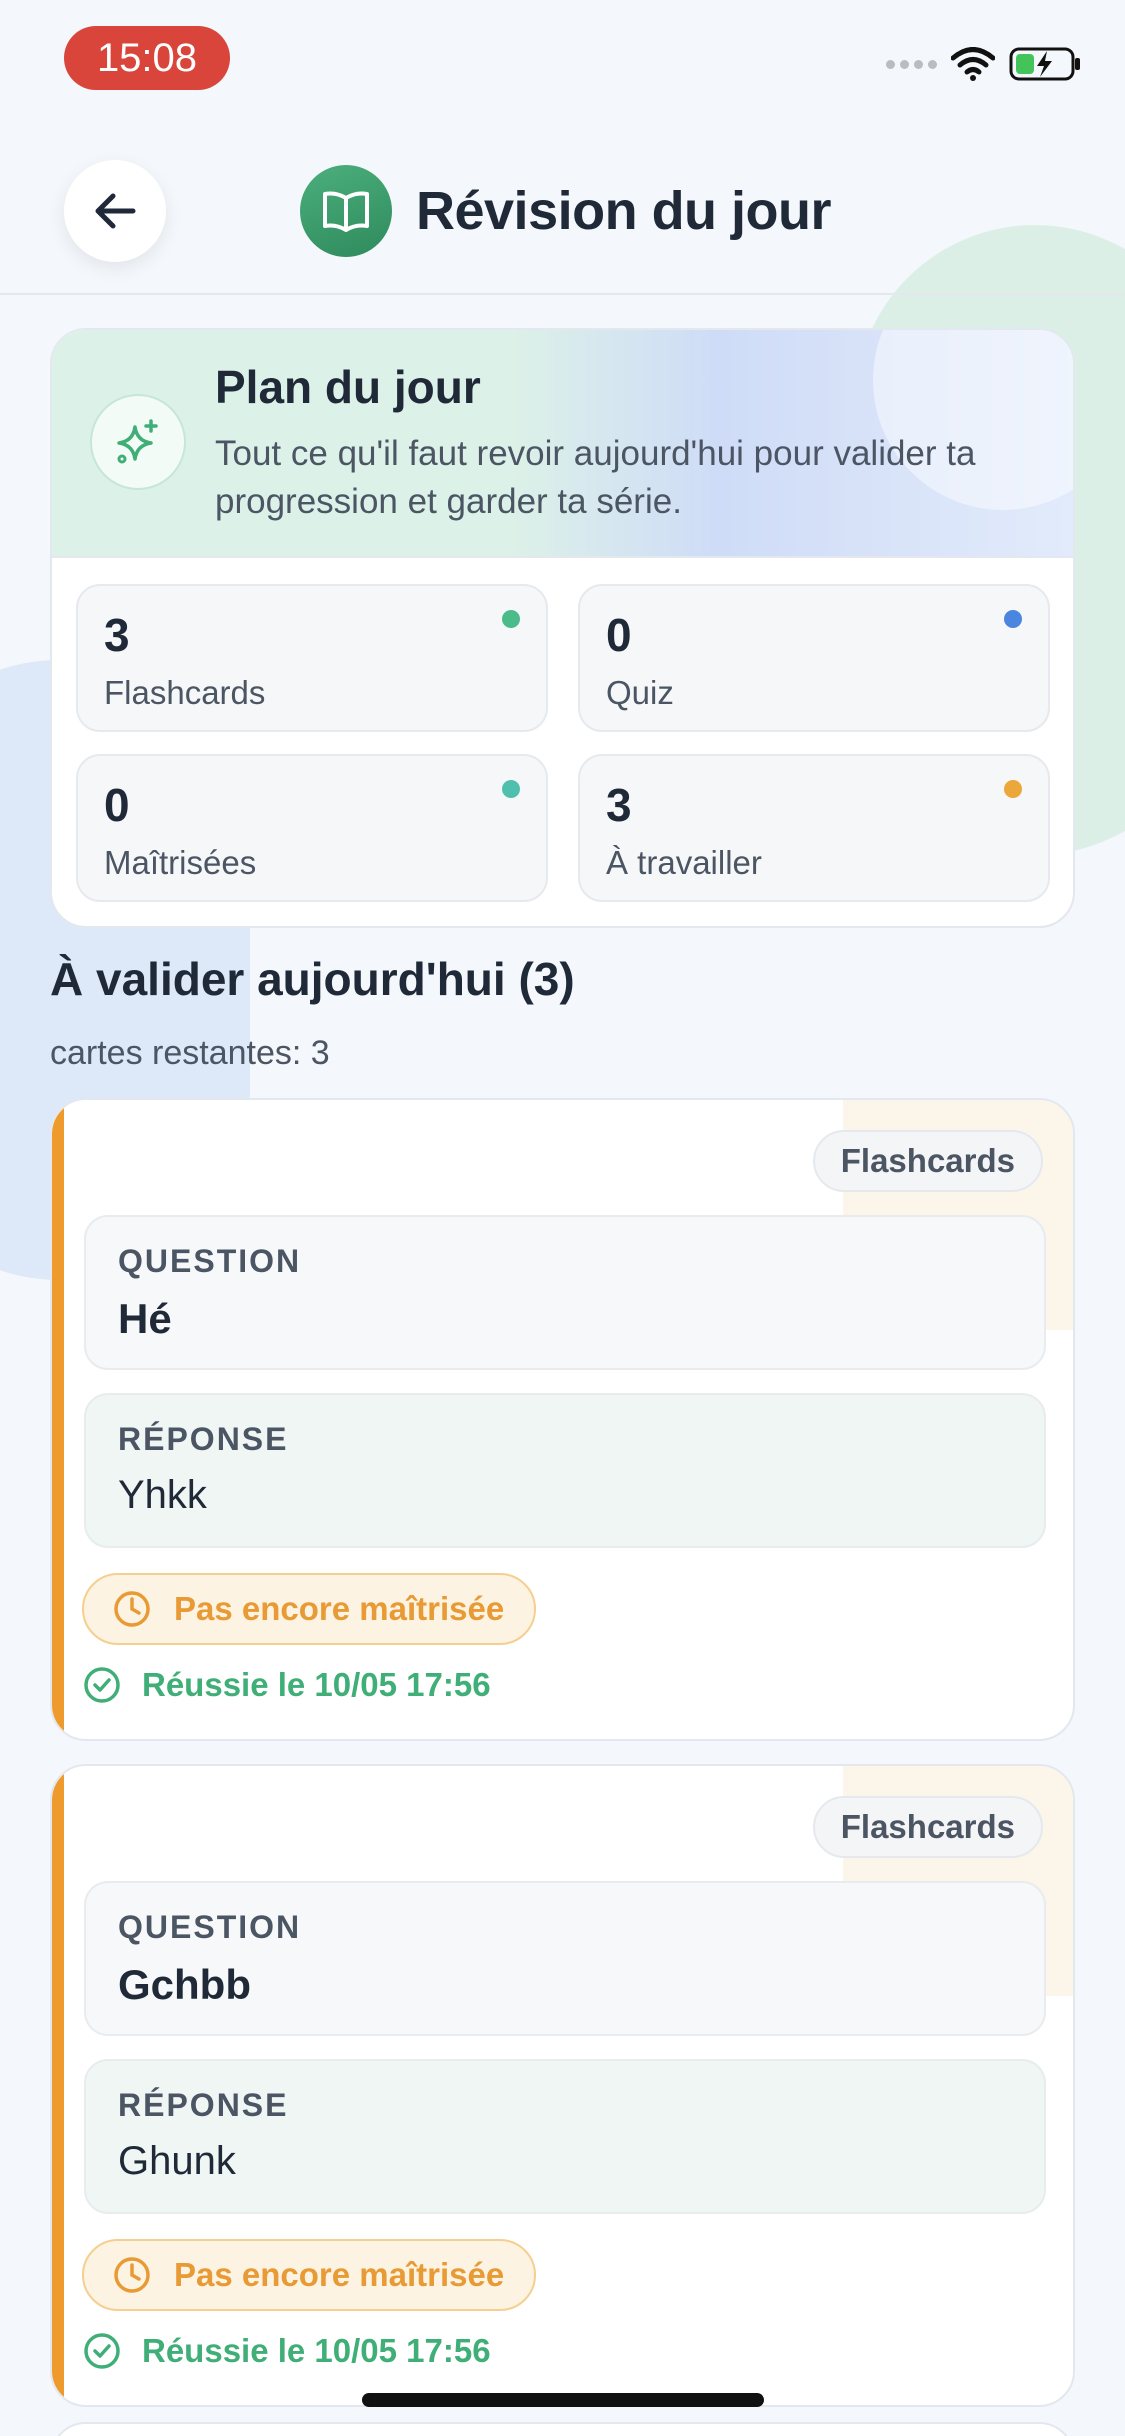  I want to click on sparkles-icon, so click(138, 442).